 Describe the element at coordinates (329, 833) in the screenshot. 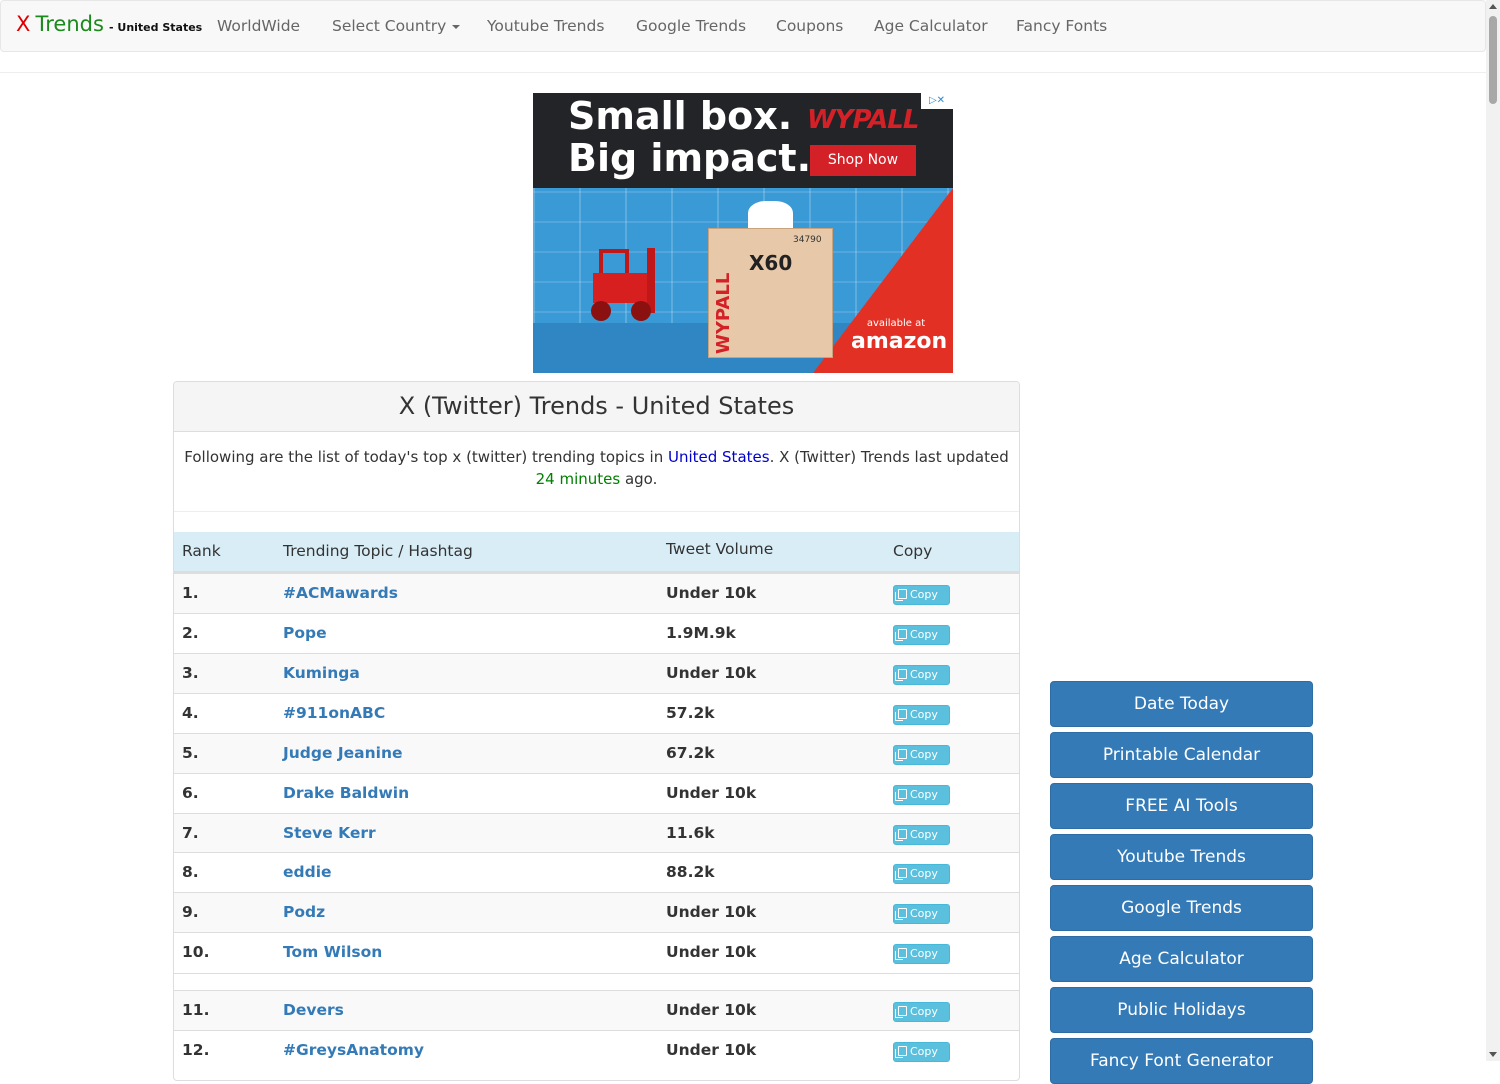

I see `topic-link: Steve Kerr` at that location.